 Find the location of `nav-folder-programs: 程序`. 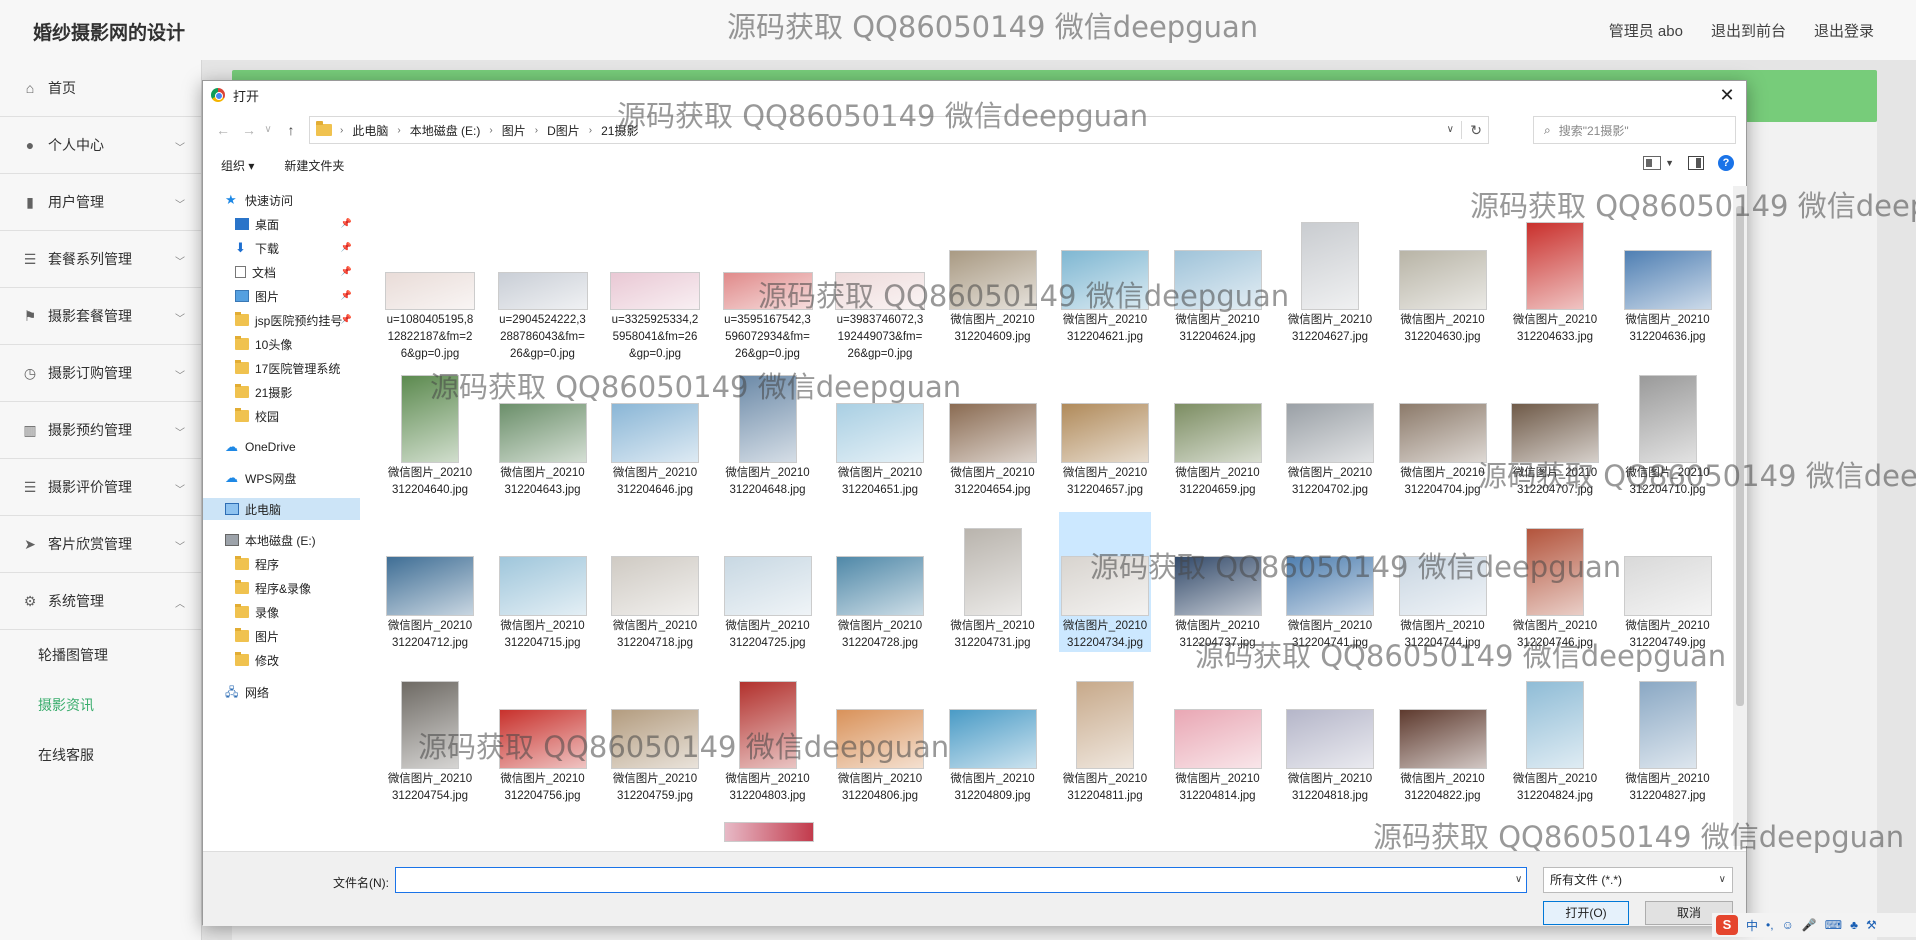

nav-folder-programs: 程序 is located at coordinates (281, 564).